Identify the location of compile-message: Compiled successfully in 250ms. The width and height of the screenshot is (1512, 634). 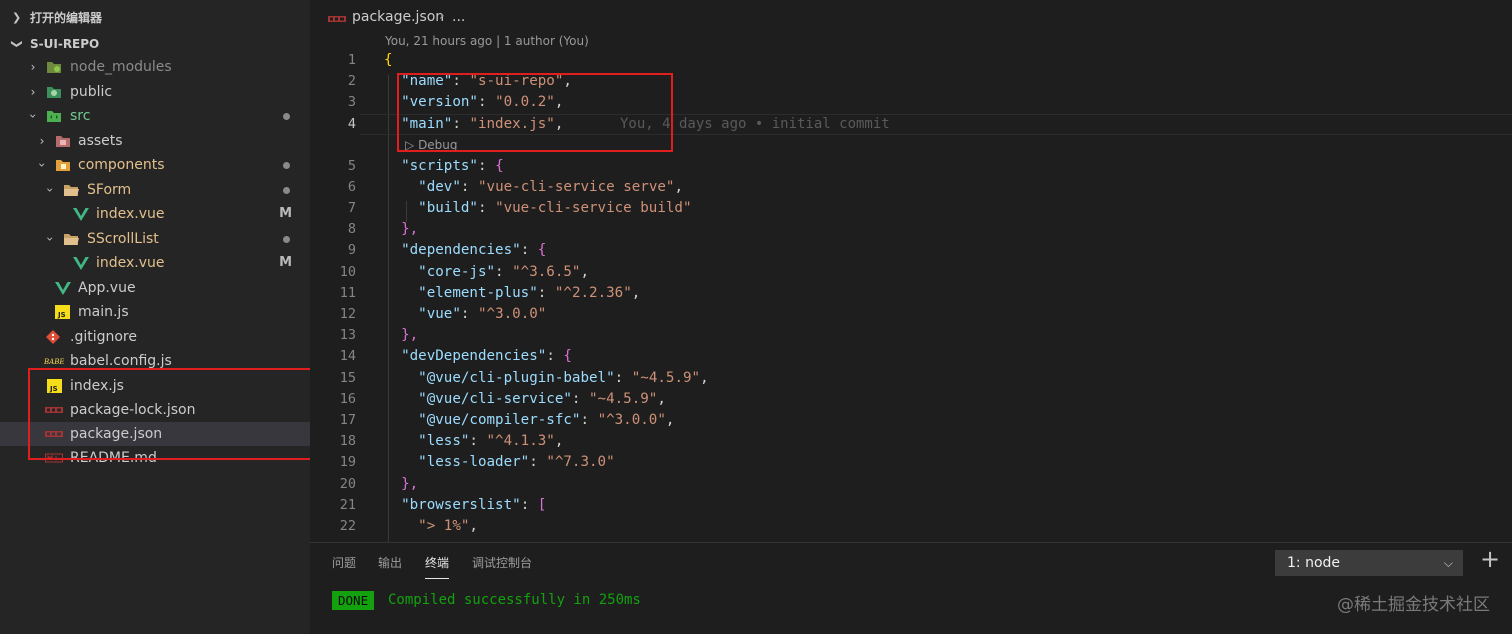
(514, 600).